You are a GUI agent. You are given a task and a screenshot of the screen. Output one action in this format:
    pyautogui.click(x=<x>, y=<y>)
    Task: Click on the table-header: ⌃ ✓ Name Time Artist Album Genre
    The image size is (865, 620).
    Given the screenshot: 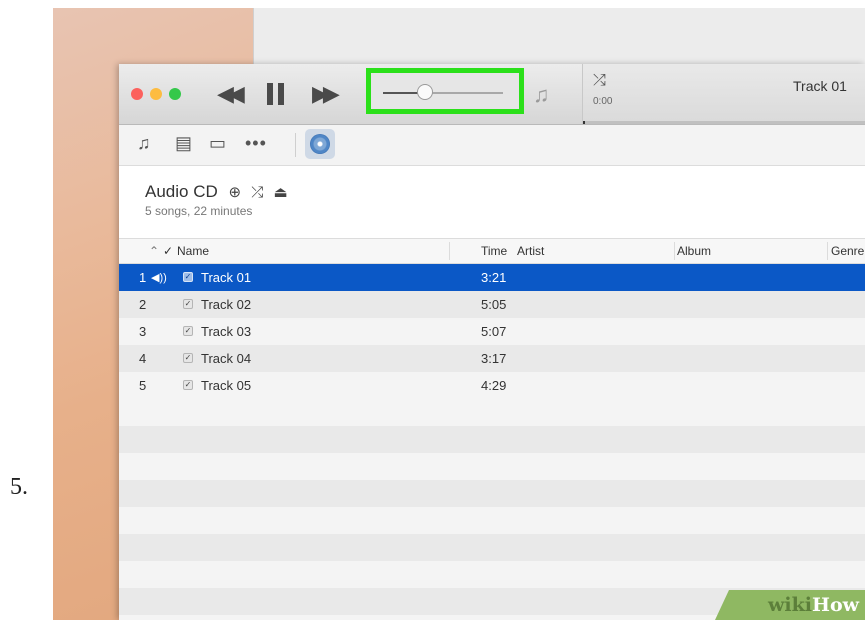 What is the action you would take?
    pyautogui.click(x=492, y=251)
    